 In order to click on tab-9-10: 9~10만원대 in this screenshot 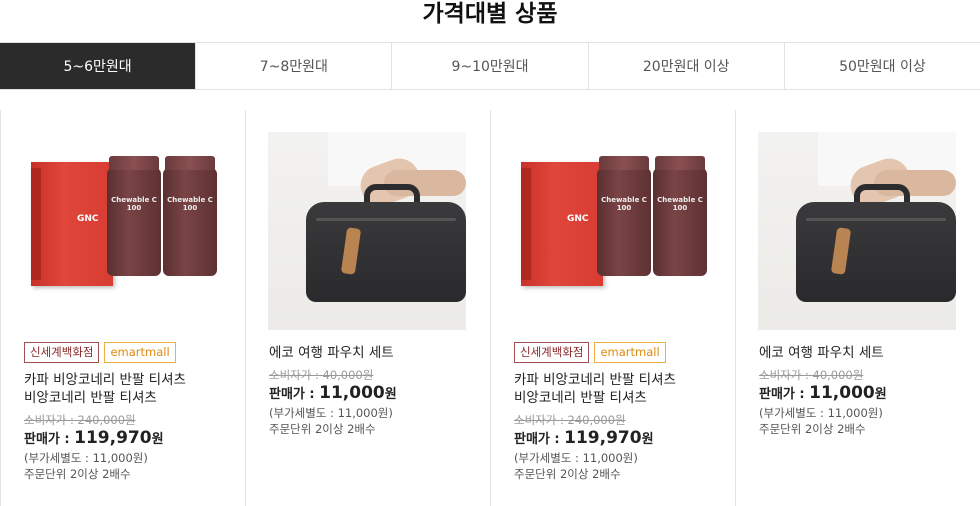, I will do `click(489, 66)`.